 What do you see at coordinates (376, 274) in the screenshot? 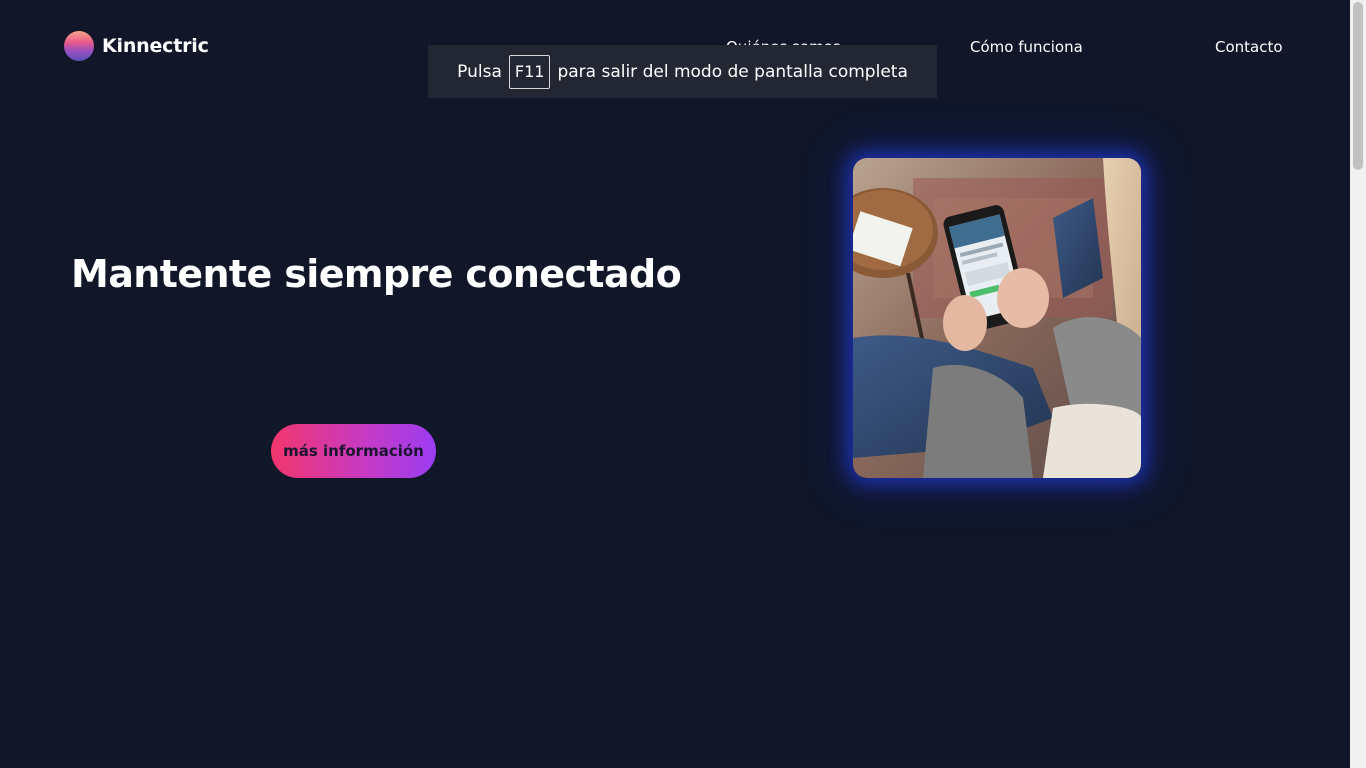
I see `hero-title: Mantente siempre conectado` at bounding box center [376, 274].